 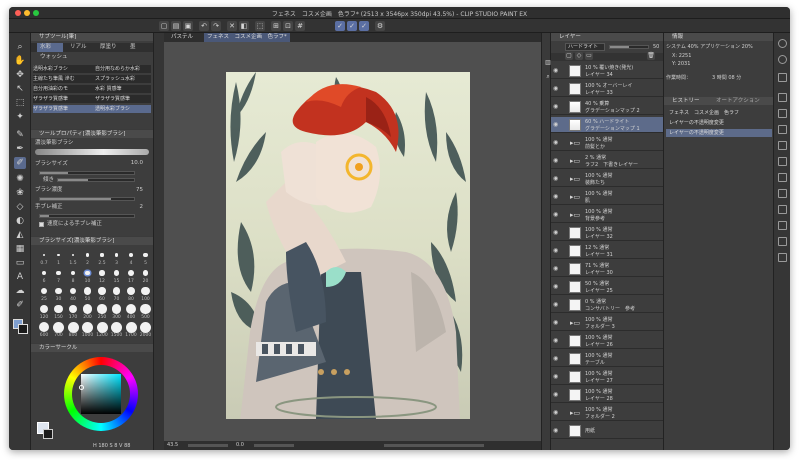 What do you see at coordinates (139, 47) in the screenshot?
I see `tab-ink: 墨` at bounding box center [139, 47].